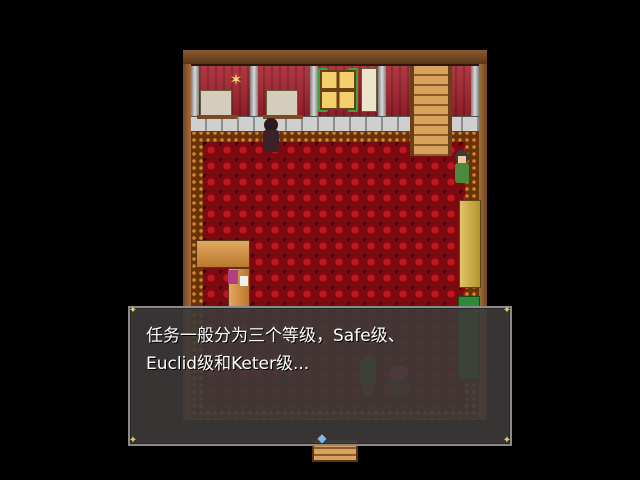  I want to click on papers, so click(244, 281).